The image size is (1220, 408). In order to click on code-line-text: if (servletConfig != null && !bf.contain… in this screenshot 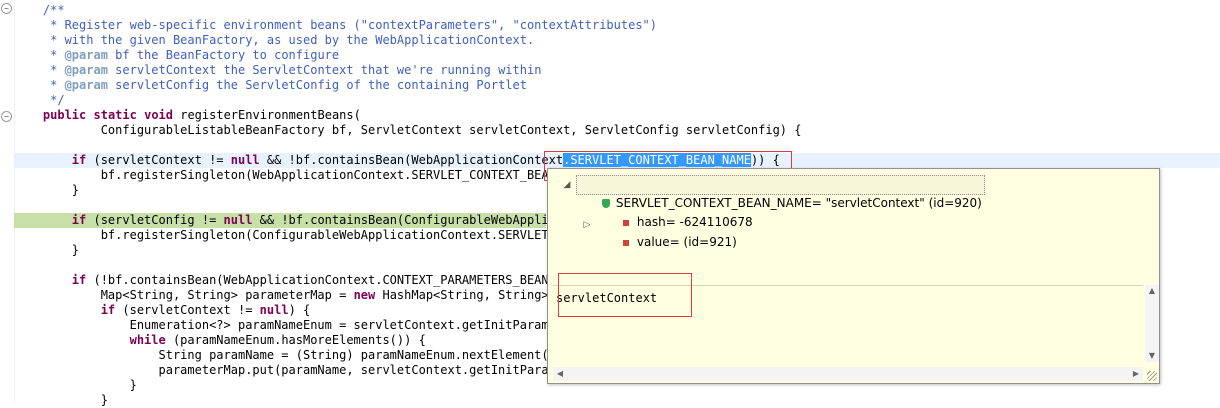, I will do `click(317, 220)`.